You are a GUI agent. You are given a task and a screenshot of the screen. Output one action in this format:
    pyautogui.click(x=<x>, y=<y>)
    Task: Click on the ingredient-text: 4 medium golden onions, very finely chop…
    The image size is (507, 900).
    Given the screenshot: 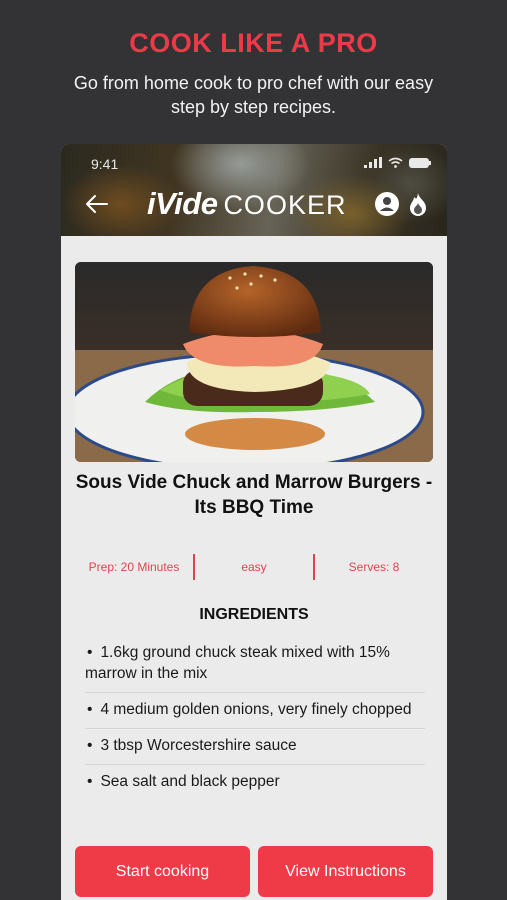 What is the action you would take?
    pyautogui.click(x=256, y=709)
    